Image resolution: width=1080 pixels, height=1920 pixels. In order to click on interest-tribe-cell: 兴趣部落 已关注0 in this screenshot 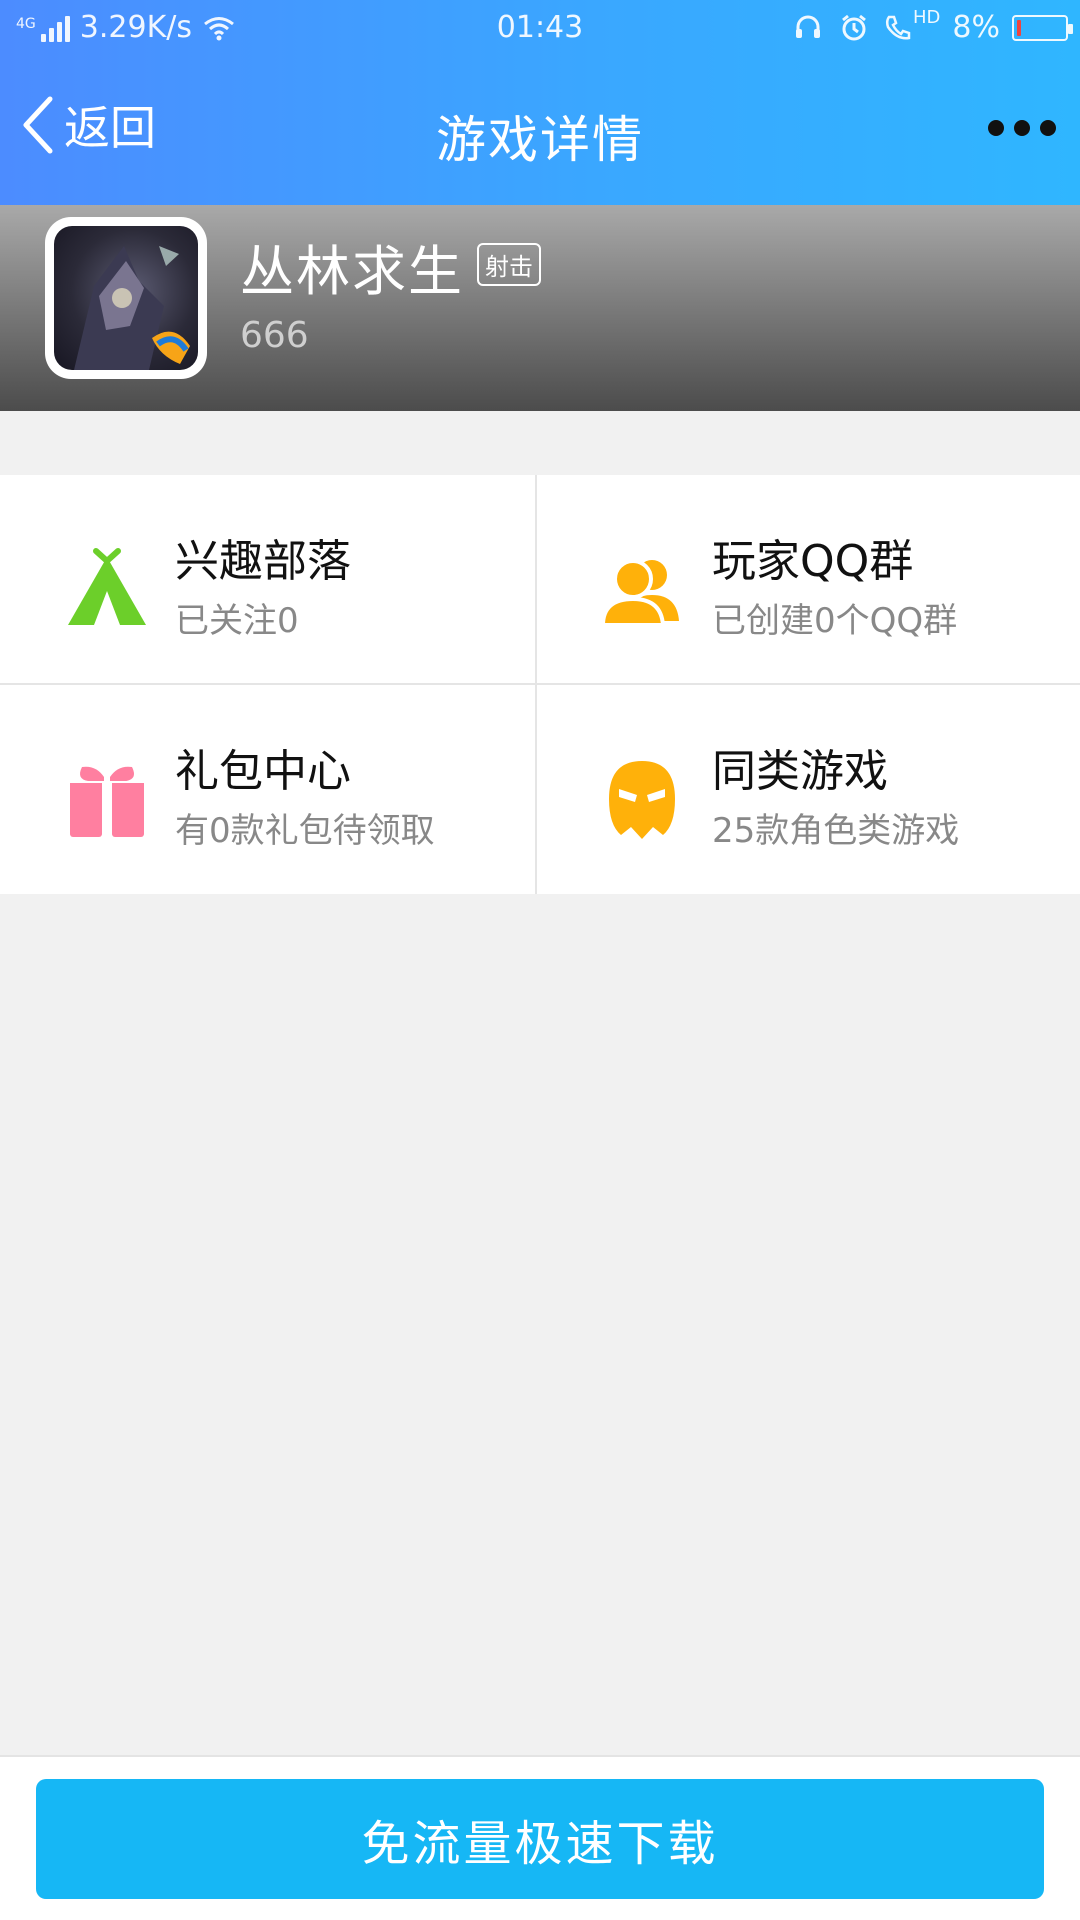, I will do `click(268, 580)`.